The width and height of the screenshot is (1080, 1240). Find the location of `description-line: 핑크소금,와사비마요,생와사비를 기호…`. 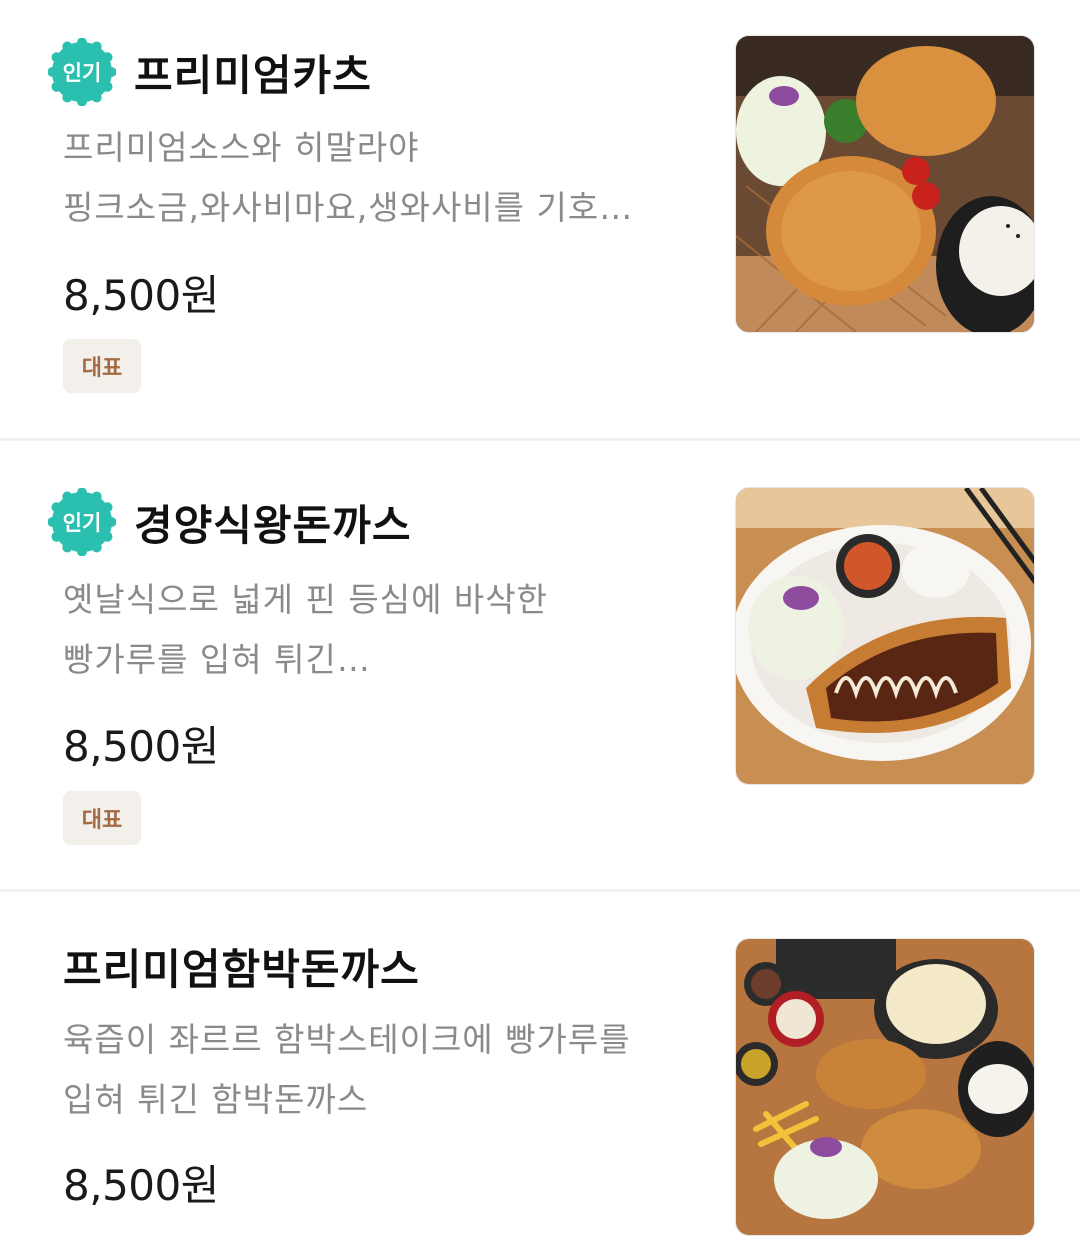

description-line: 핑크소금,와사비마요,생와사비를 기호… is located at coordinates (348, 207).